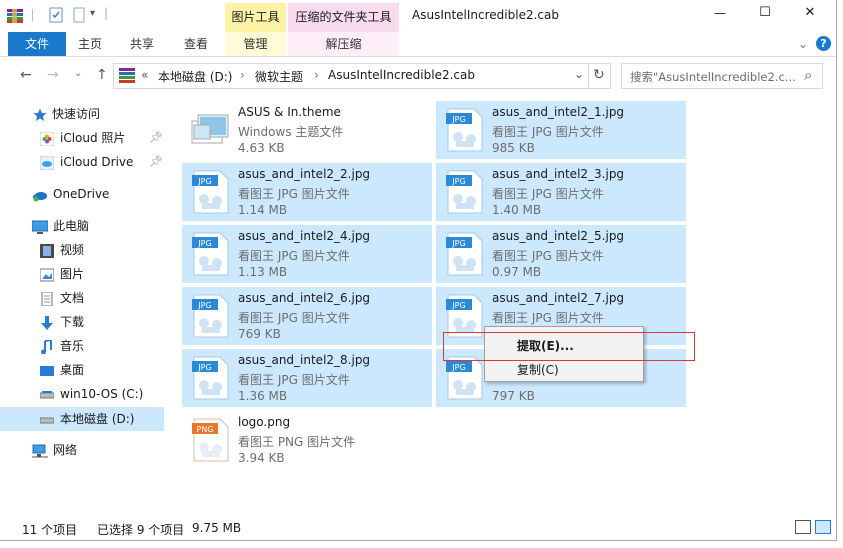 The image size is (843, 548). I want to click on icloud-photos-icon, so click(47, 139).